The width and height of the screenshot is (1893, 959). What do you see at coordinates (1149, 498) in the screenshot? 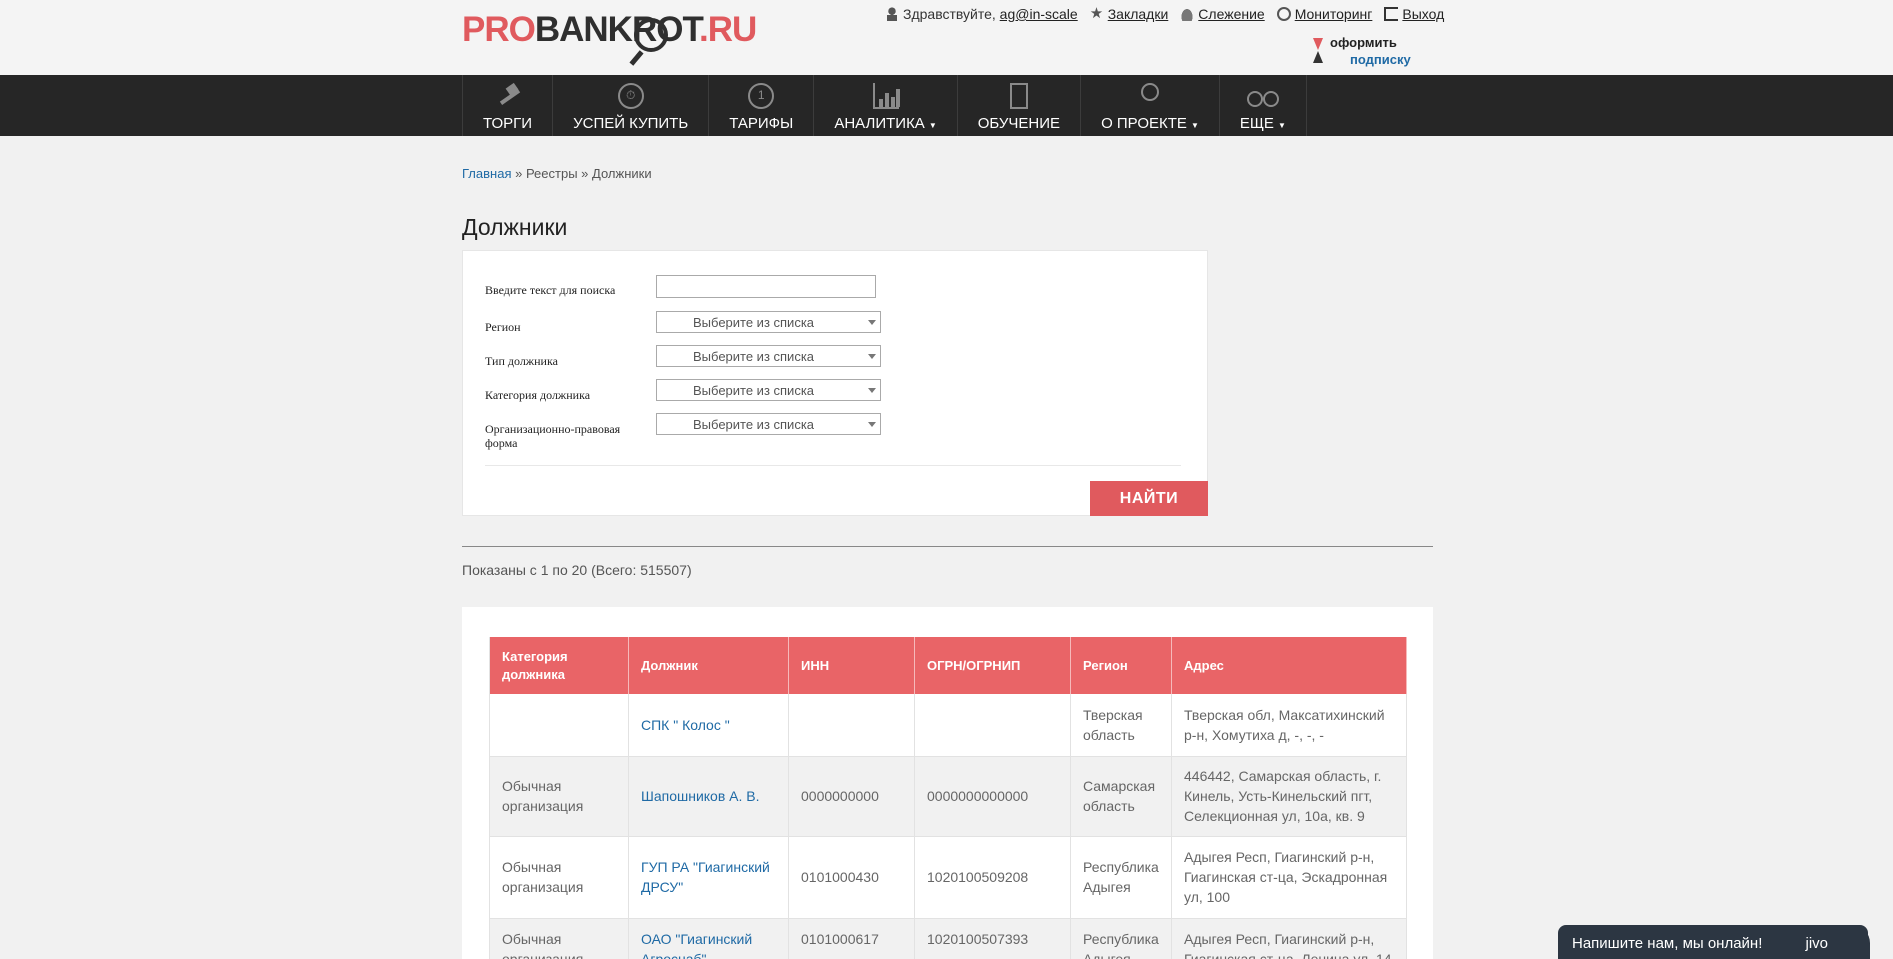
I see `find-button: НАЙТИ` at bounding box center [1149, 498].